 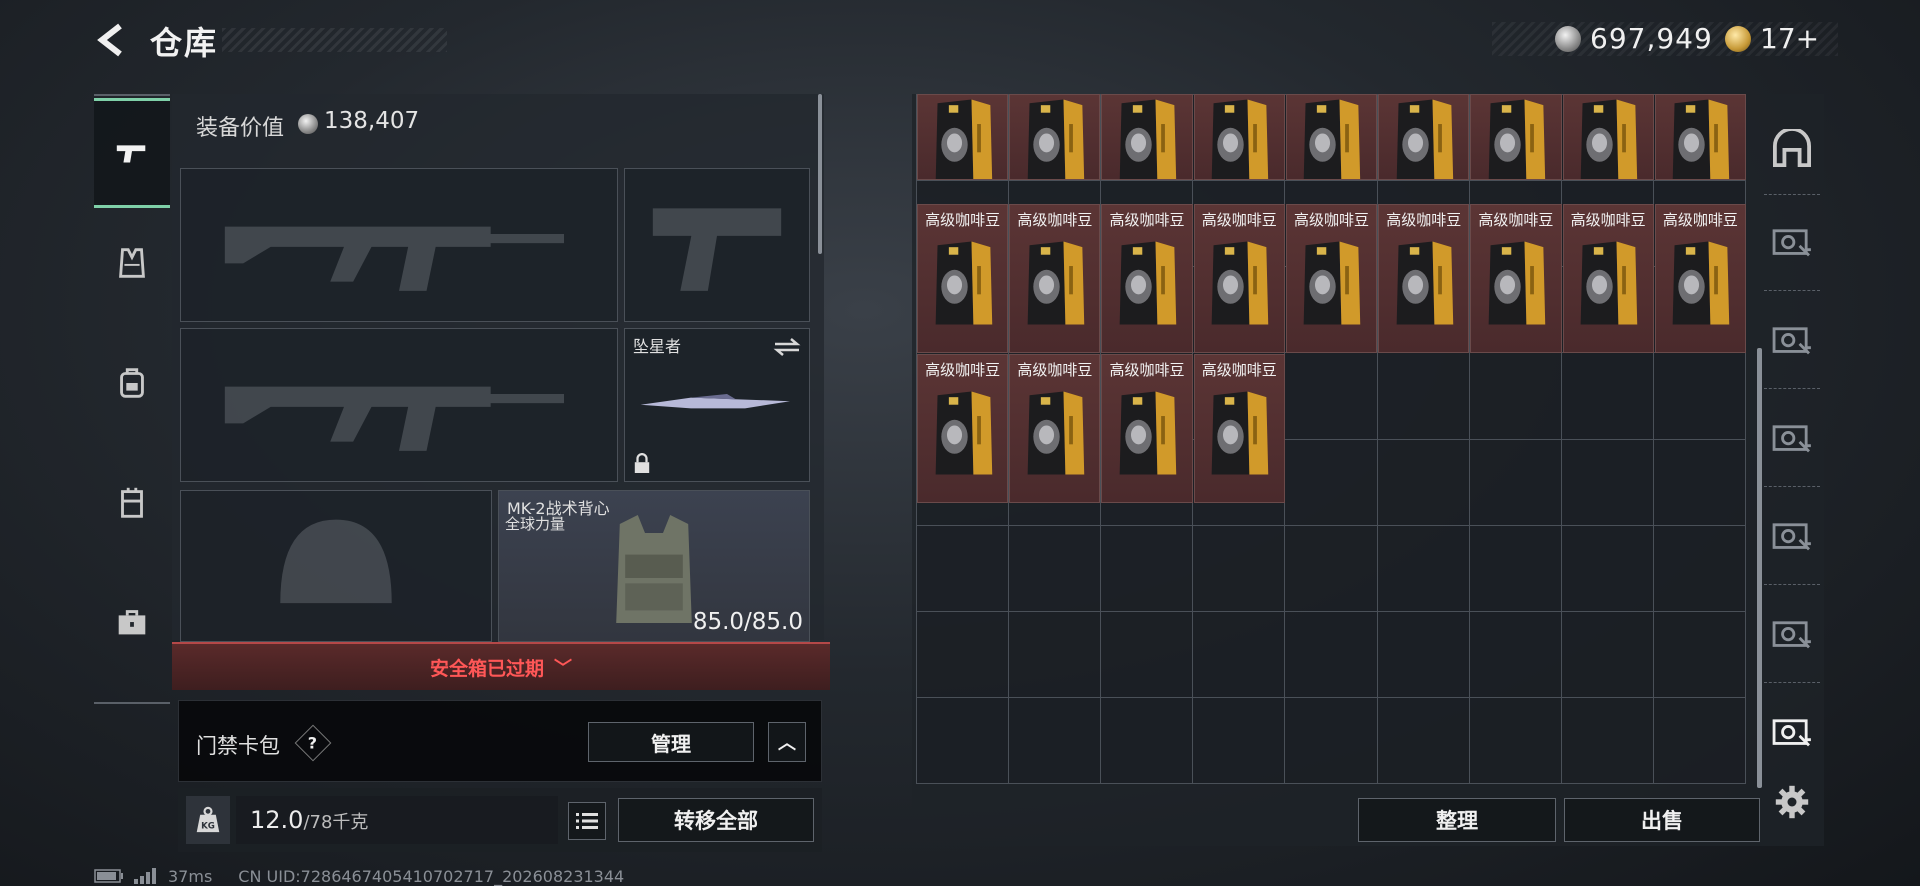 I want to click on chevron-up-icon: ︿, so click(x=787, y=742).